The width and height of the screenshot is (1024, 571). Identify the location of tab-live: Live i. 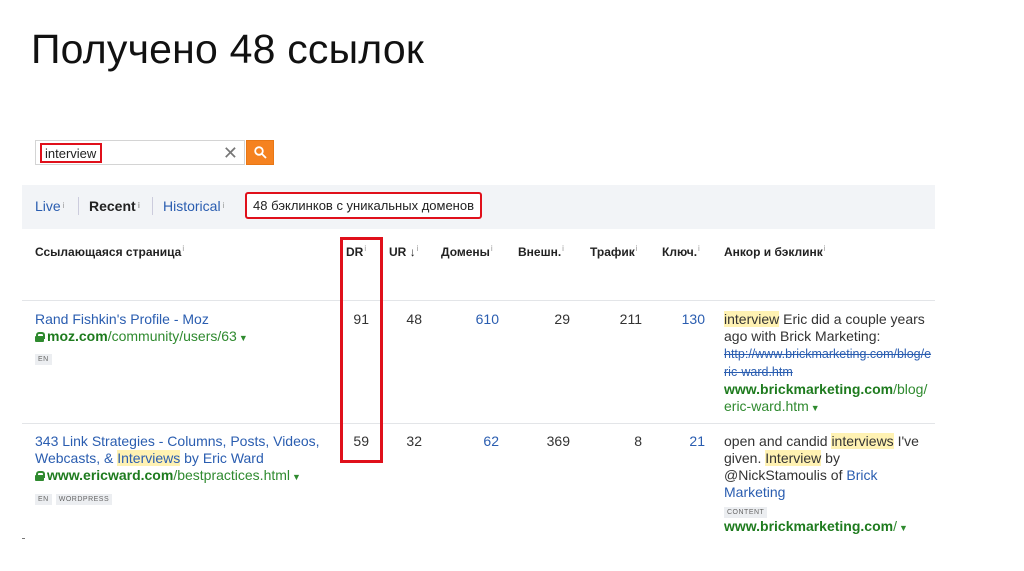
(49, 206).